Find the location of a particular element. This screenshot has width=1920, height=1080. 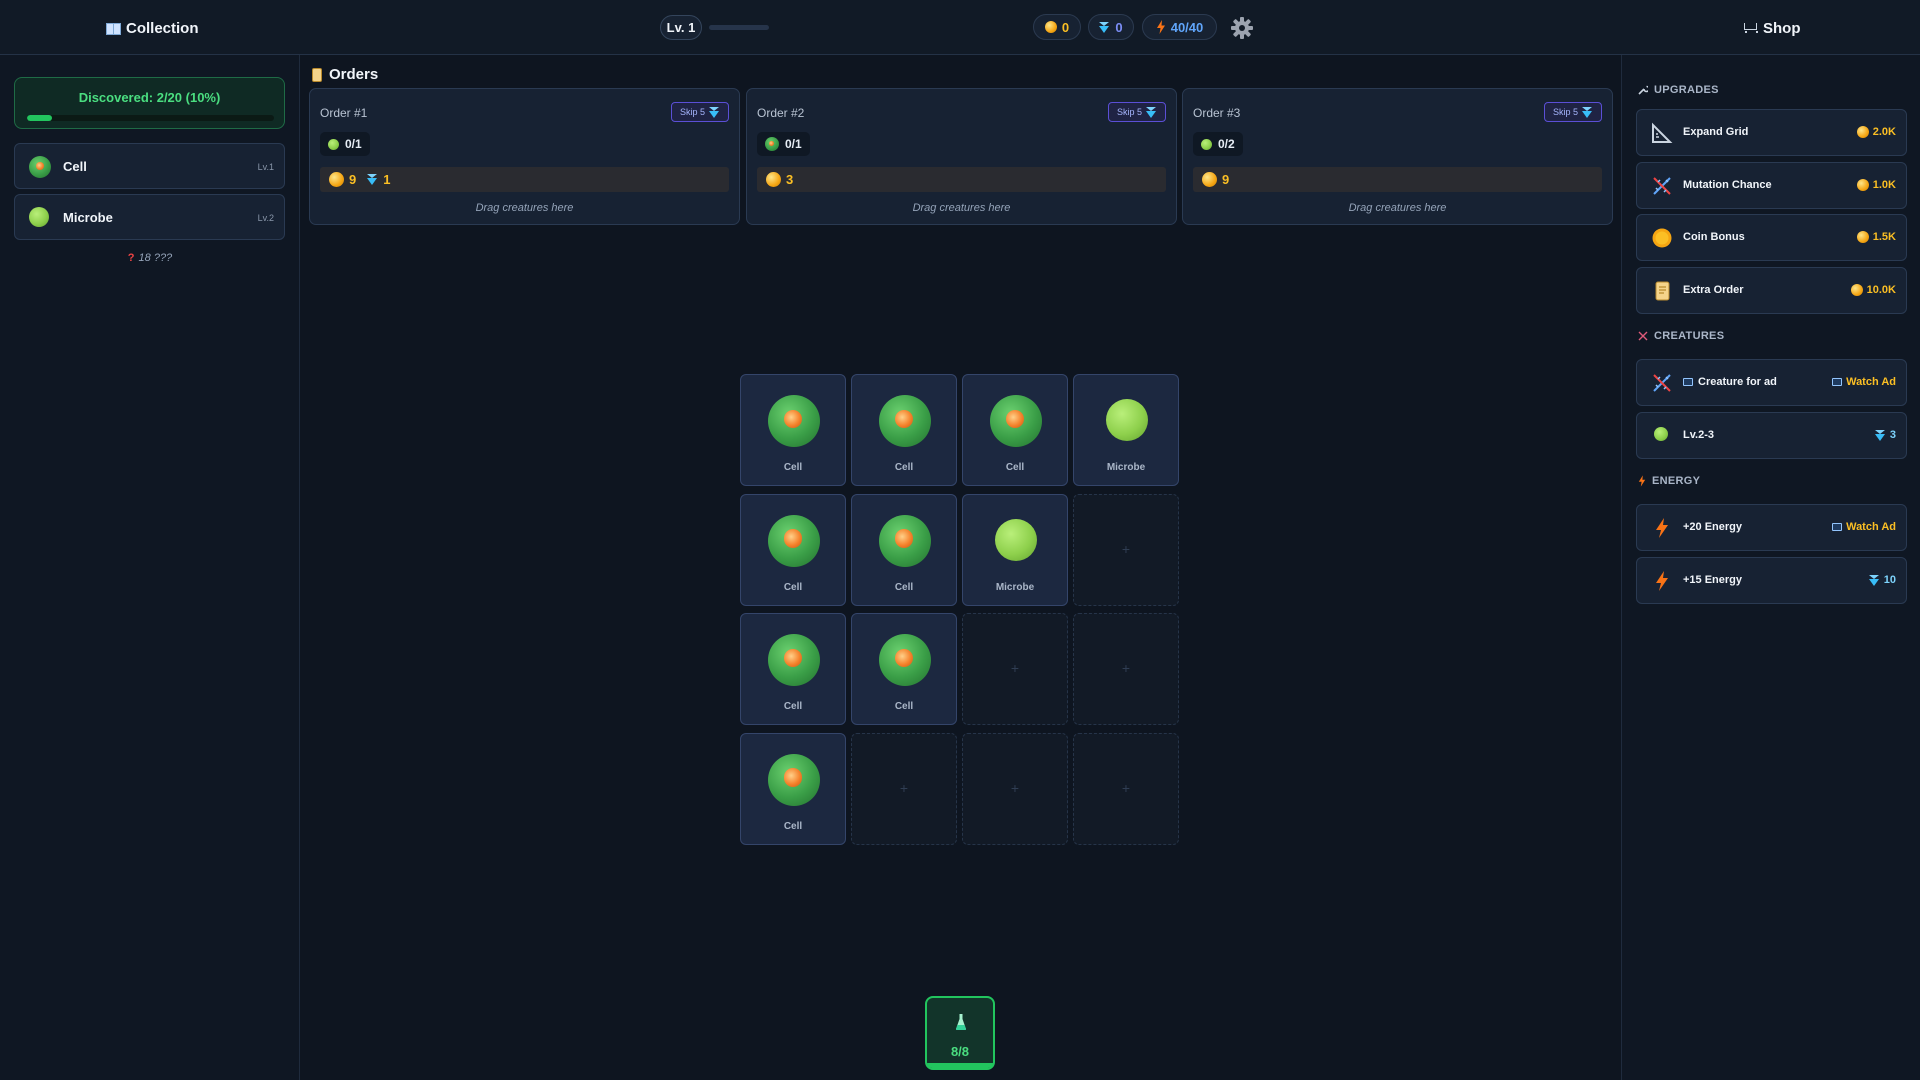

energy-counter: 40/40 is located at coordinates (1179, 27).